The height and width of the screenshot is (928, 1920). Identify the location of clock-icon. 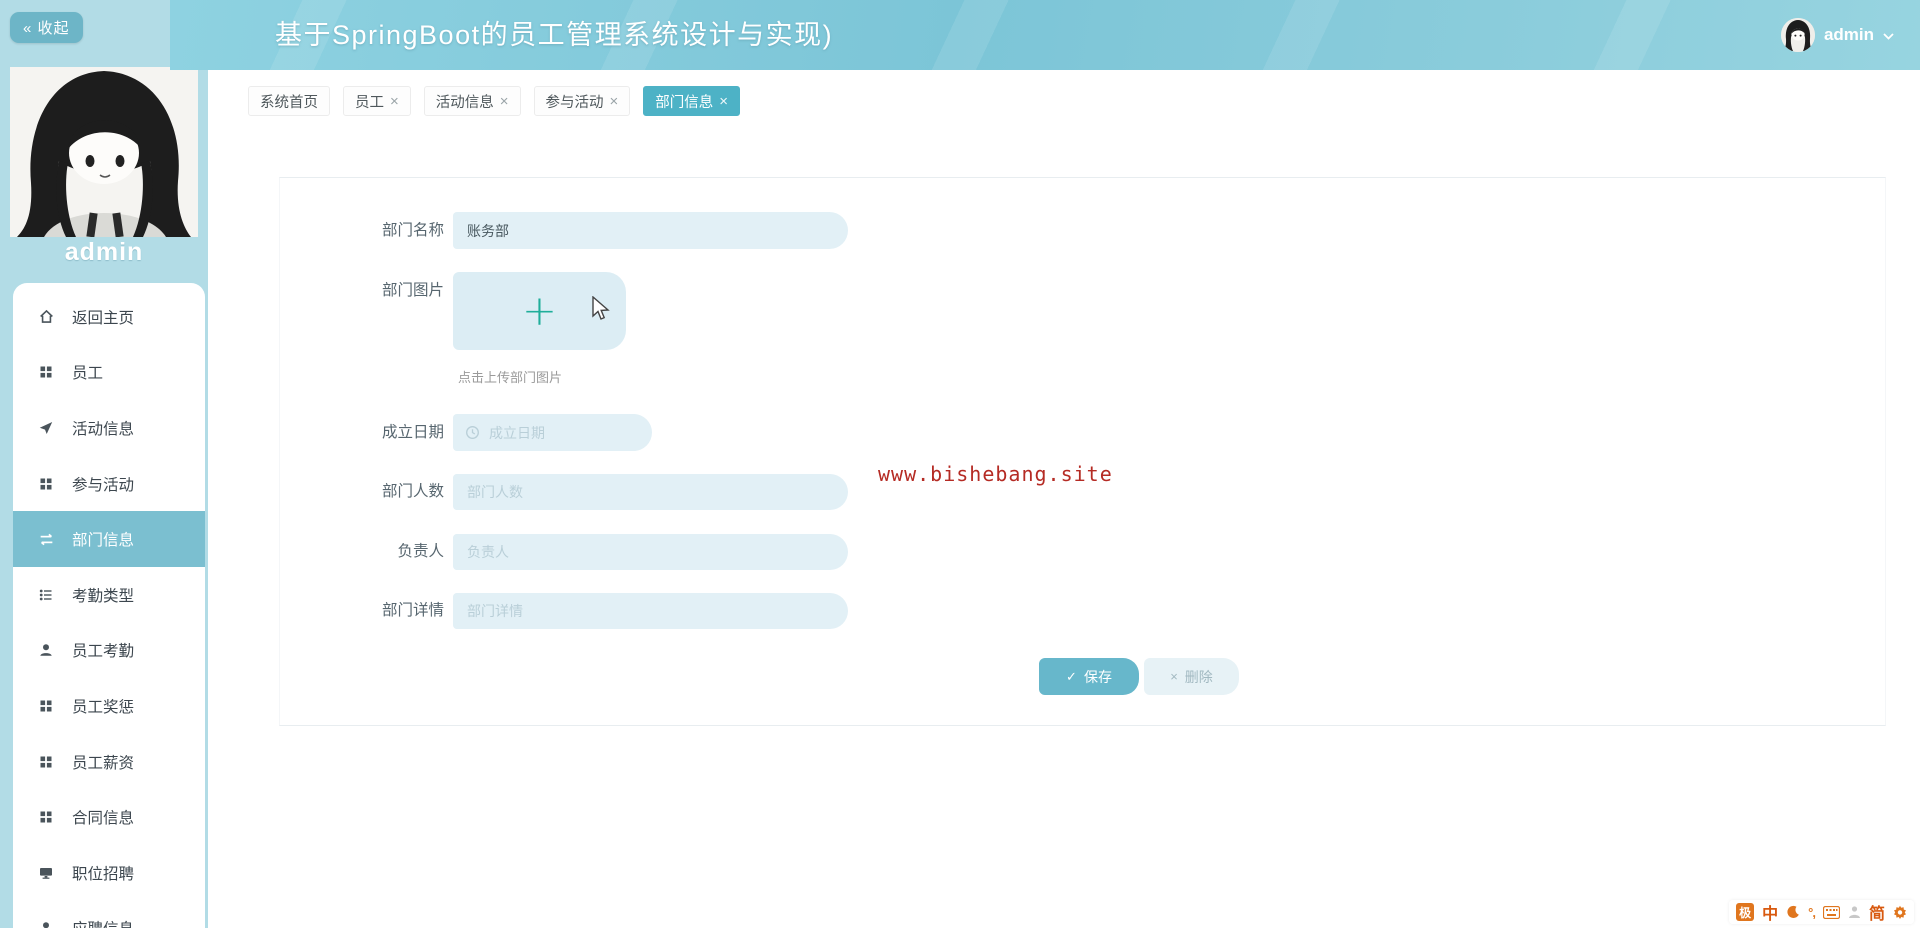
(472, 432).